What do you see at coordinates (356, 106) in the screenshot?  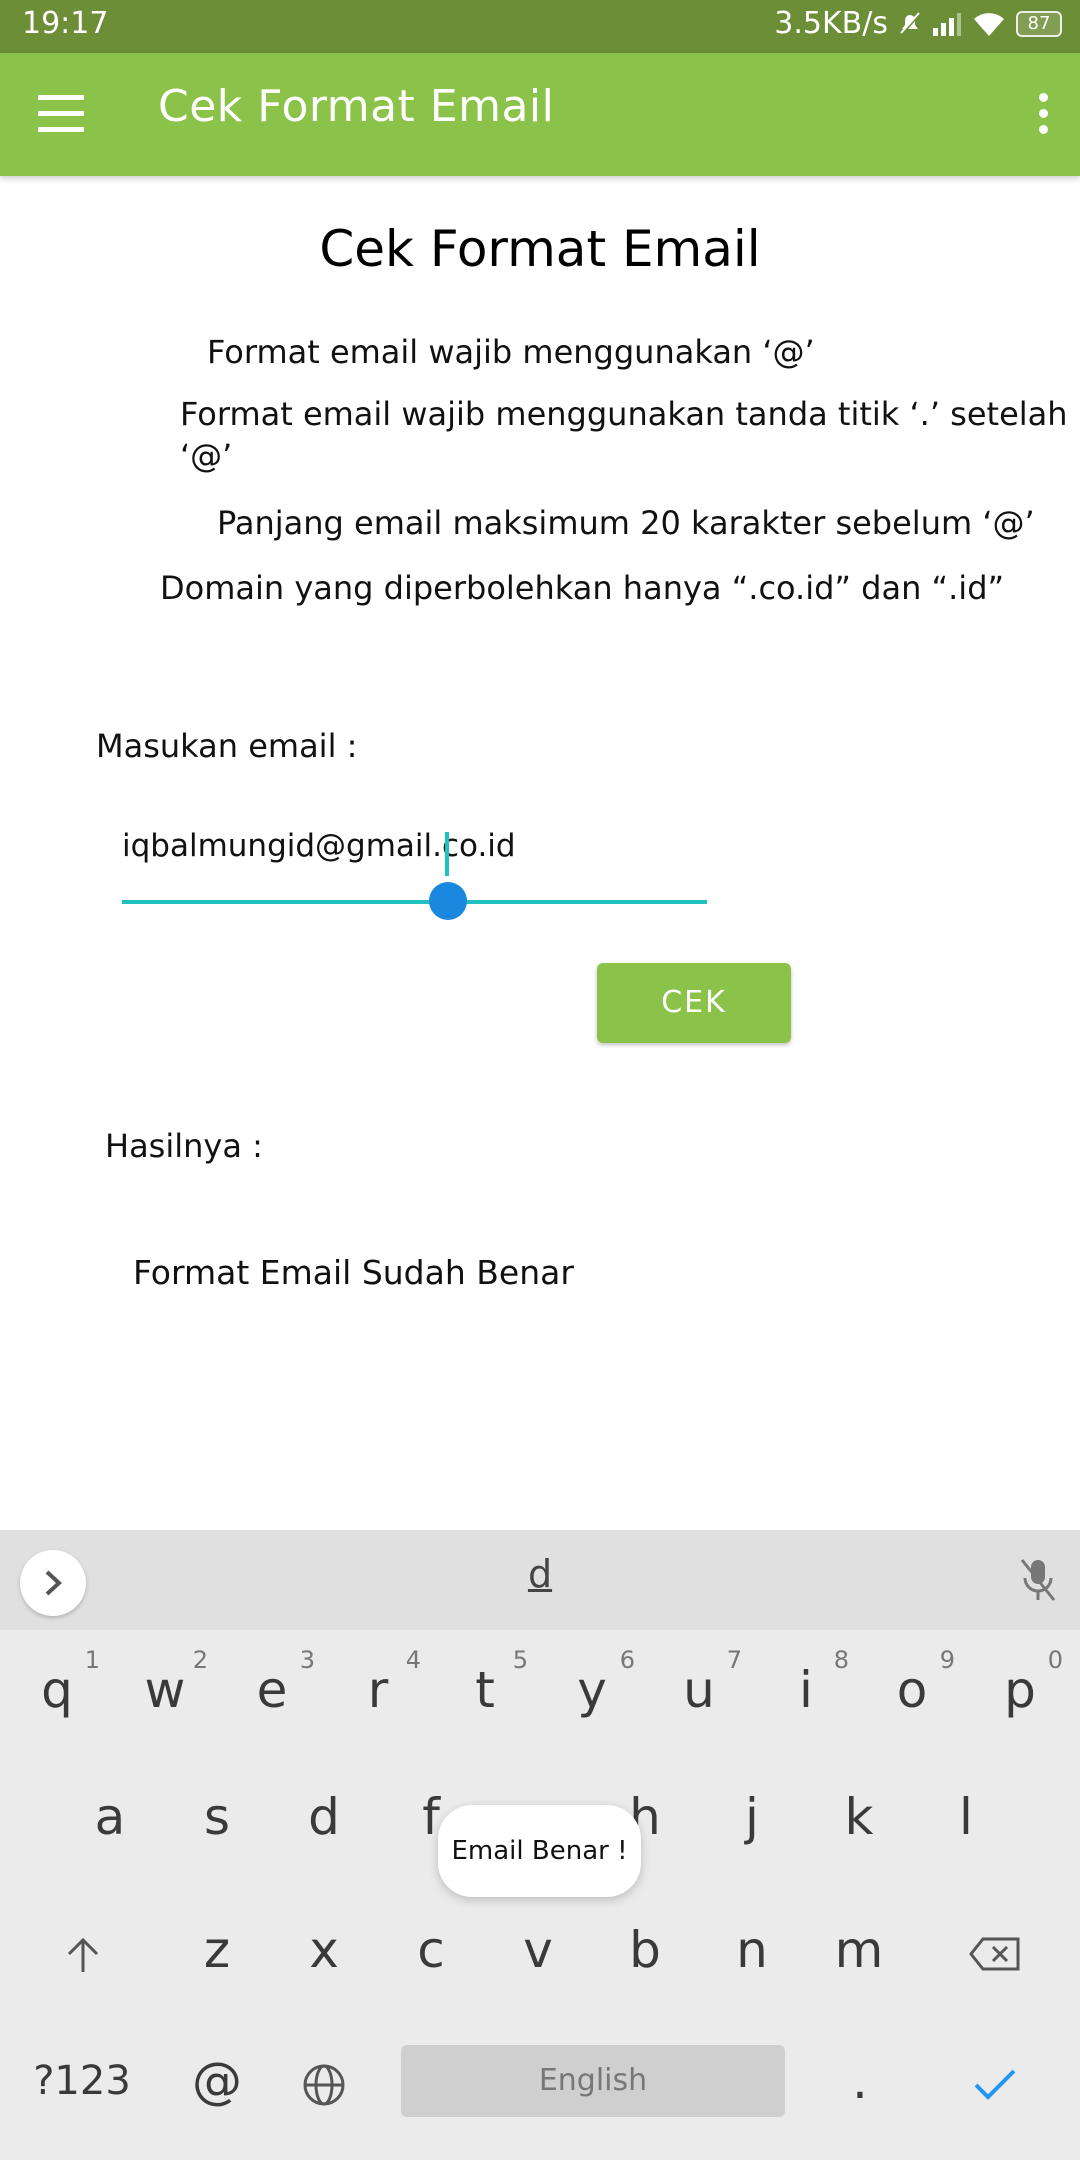 I see `app-title: Cek Format Email` at bounding box center [356, 106].